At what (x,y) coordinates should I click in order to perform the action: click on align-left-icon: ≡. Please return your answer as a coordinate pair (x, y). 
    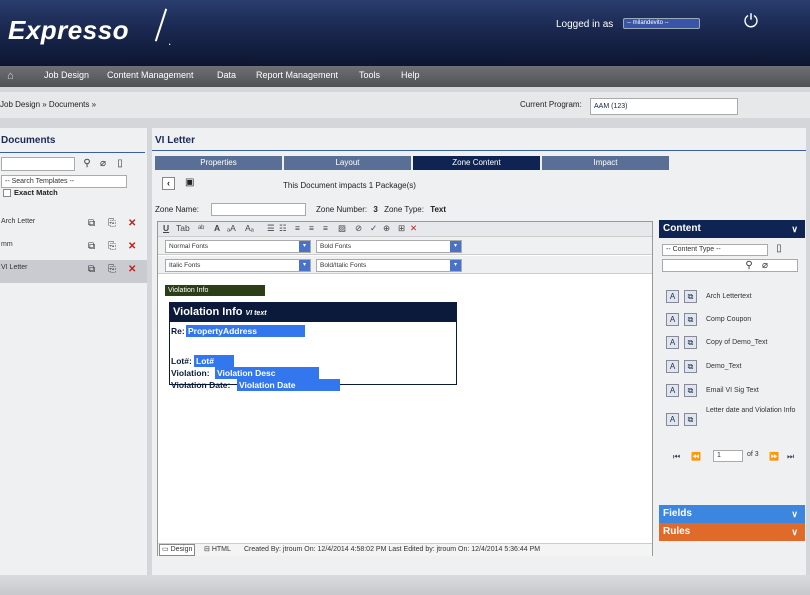
    Looking at the image, I should click on (297, 228).